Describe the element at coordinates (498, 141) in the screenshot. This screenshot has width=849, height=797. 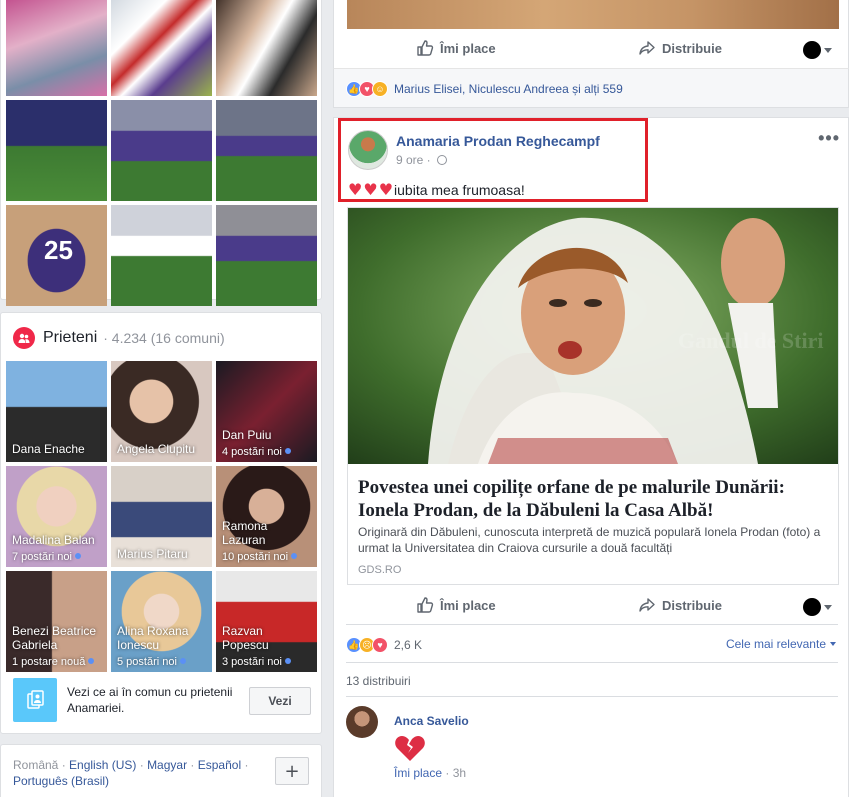
I see `post-author: Anamaria Prodan Reghecampf` at that location.